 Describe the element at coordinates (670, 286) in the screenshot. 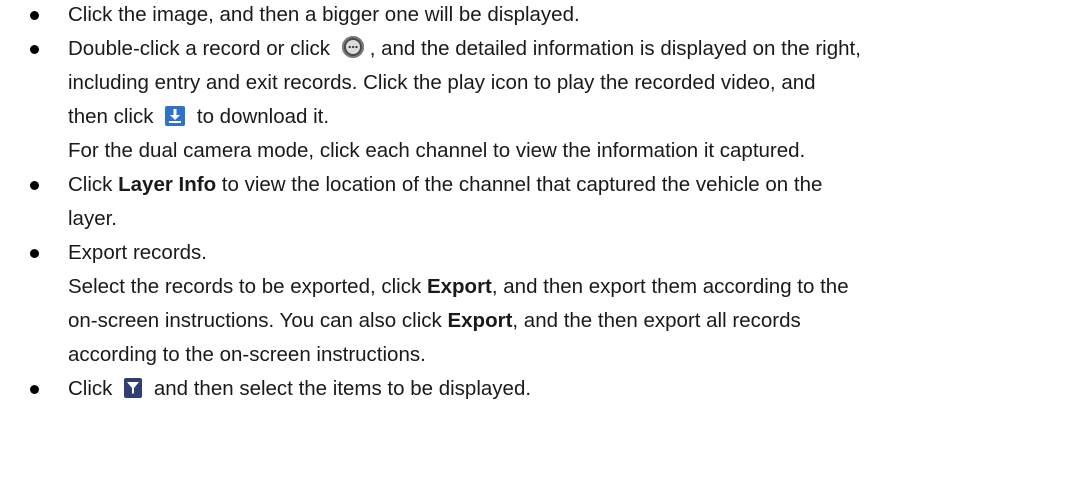

I see `bullet-text: , and then export them according to the` at that location.